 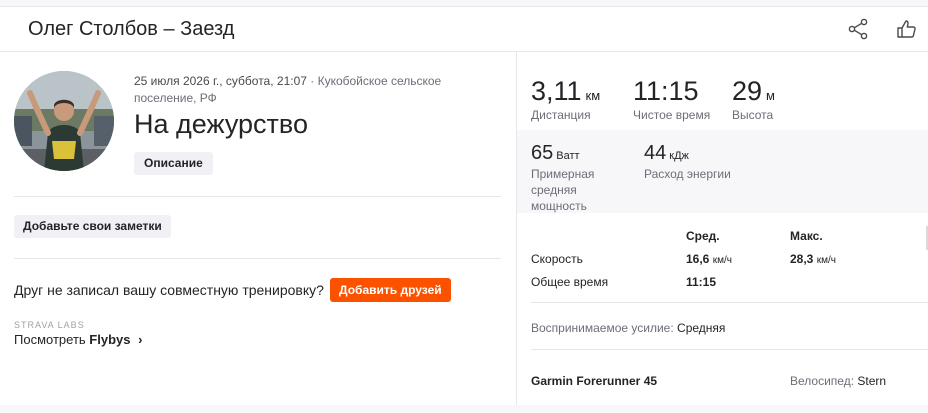 I want to click on activity-date: 25 июля 2026 г., суббота, 21:07, so click(x=220, y=81).